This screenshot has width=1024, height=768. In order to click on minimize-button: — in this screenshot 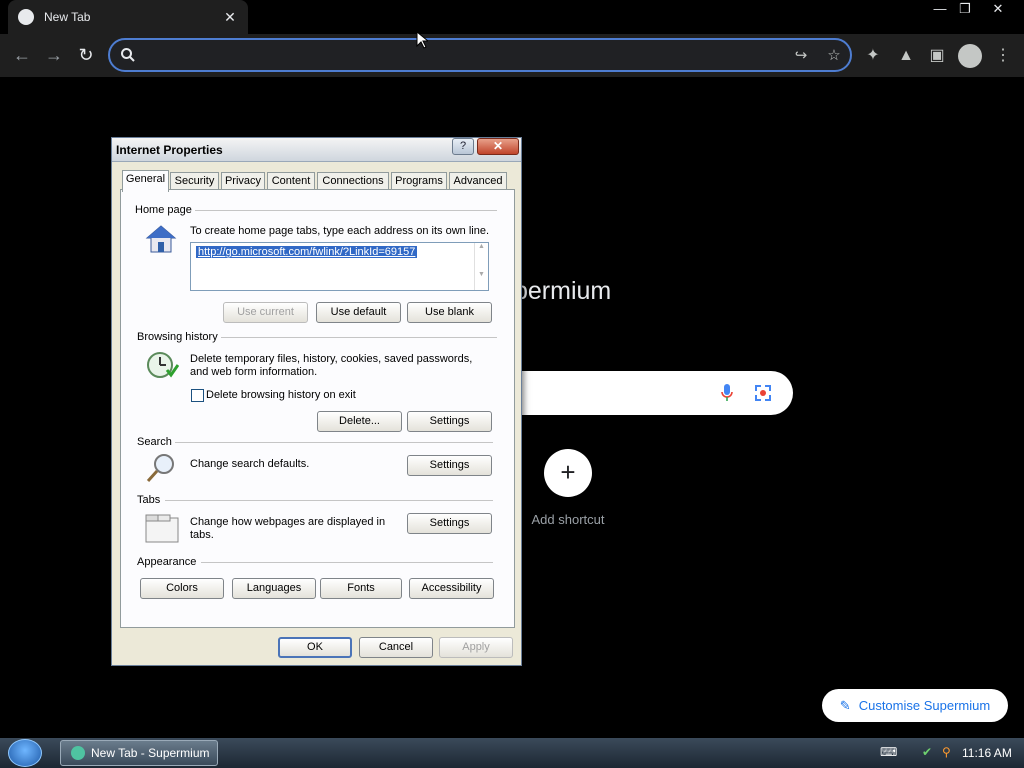, I will do `click(940, 9)`.